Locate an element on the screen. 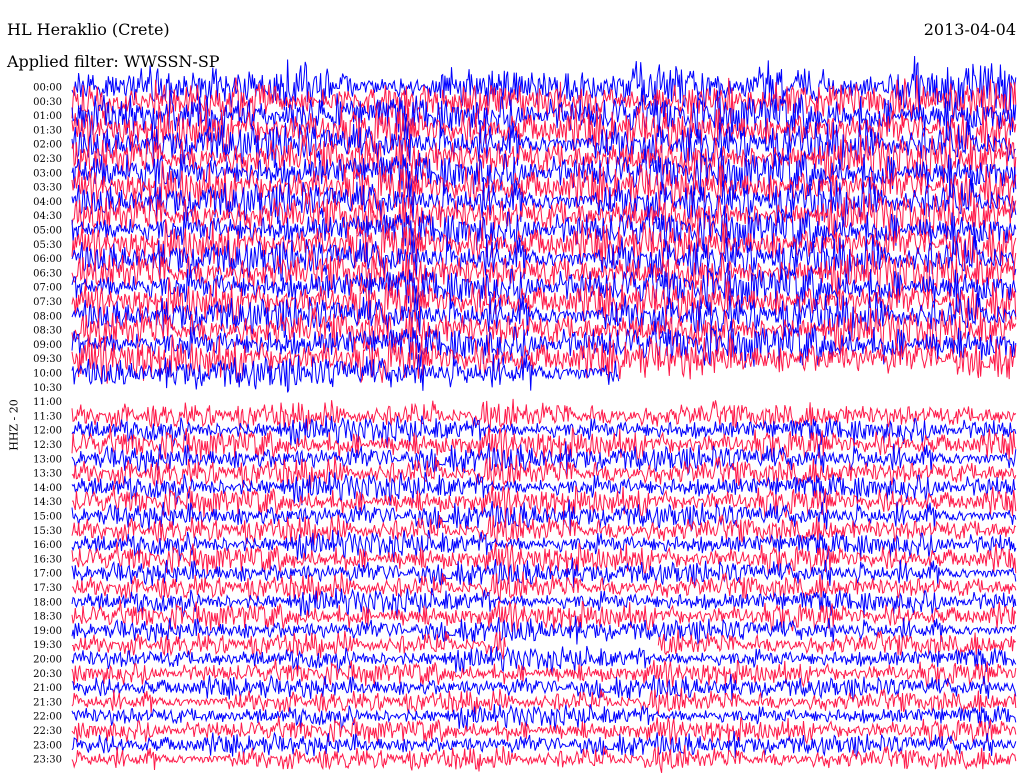 This screenshot has width=1024, height=780. tick-label-1200: 12:00 is located at coordinates (47, 431).